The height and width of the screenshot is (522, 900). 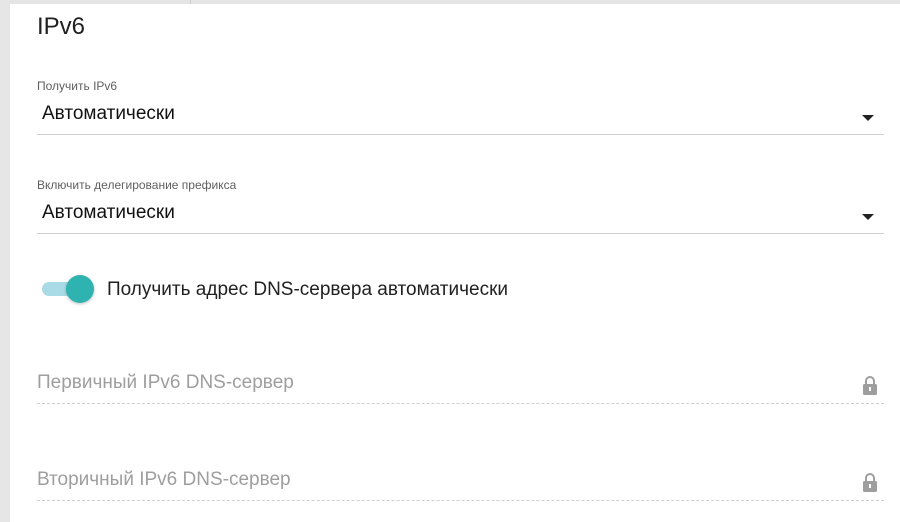 I want to click on secondary-dns-field: Вторичный IPv6 DNS-сервер, so click(x=460, y=480).